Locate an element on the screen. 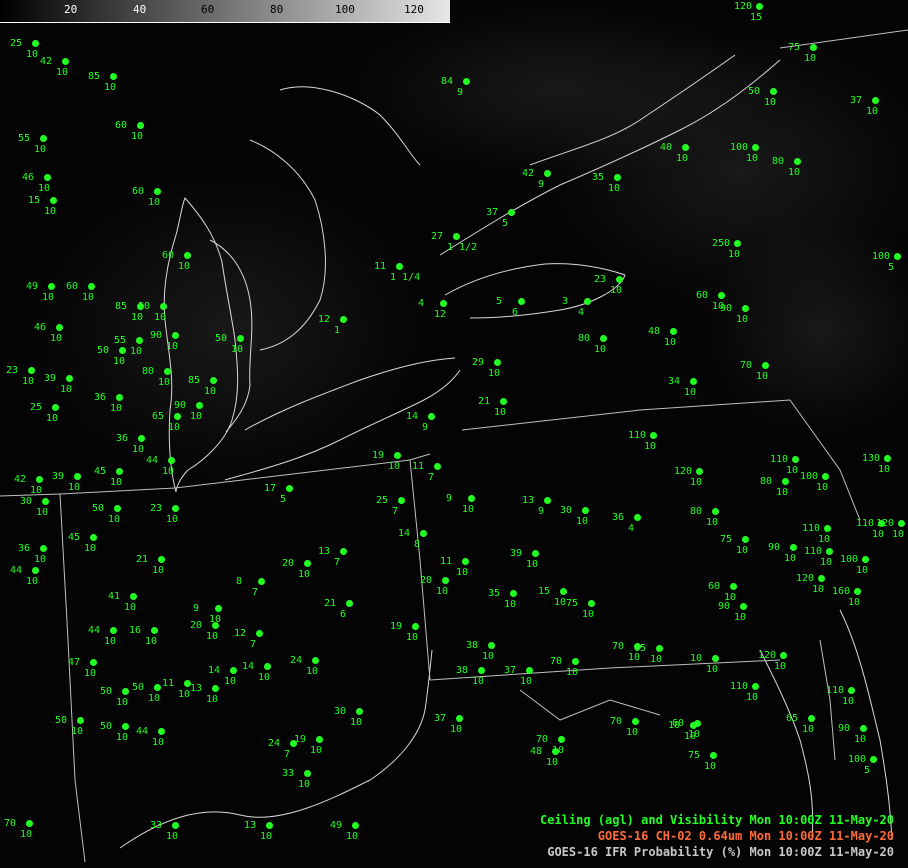 Image resolution: width=908 pixels, height=868 pixels. ifr-probability-colorbar: 20 40 60 80 100 120 is located at coordinates (225, 11).